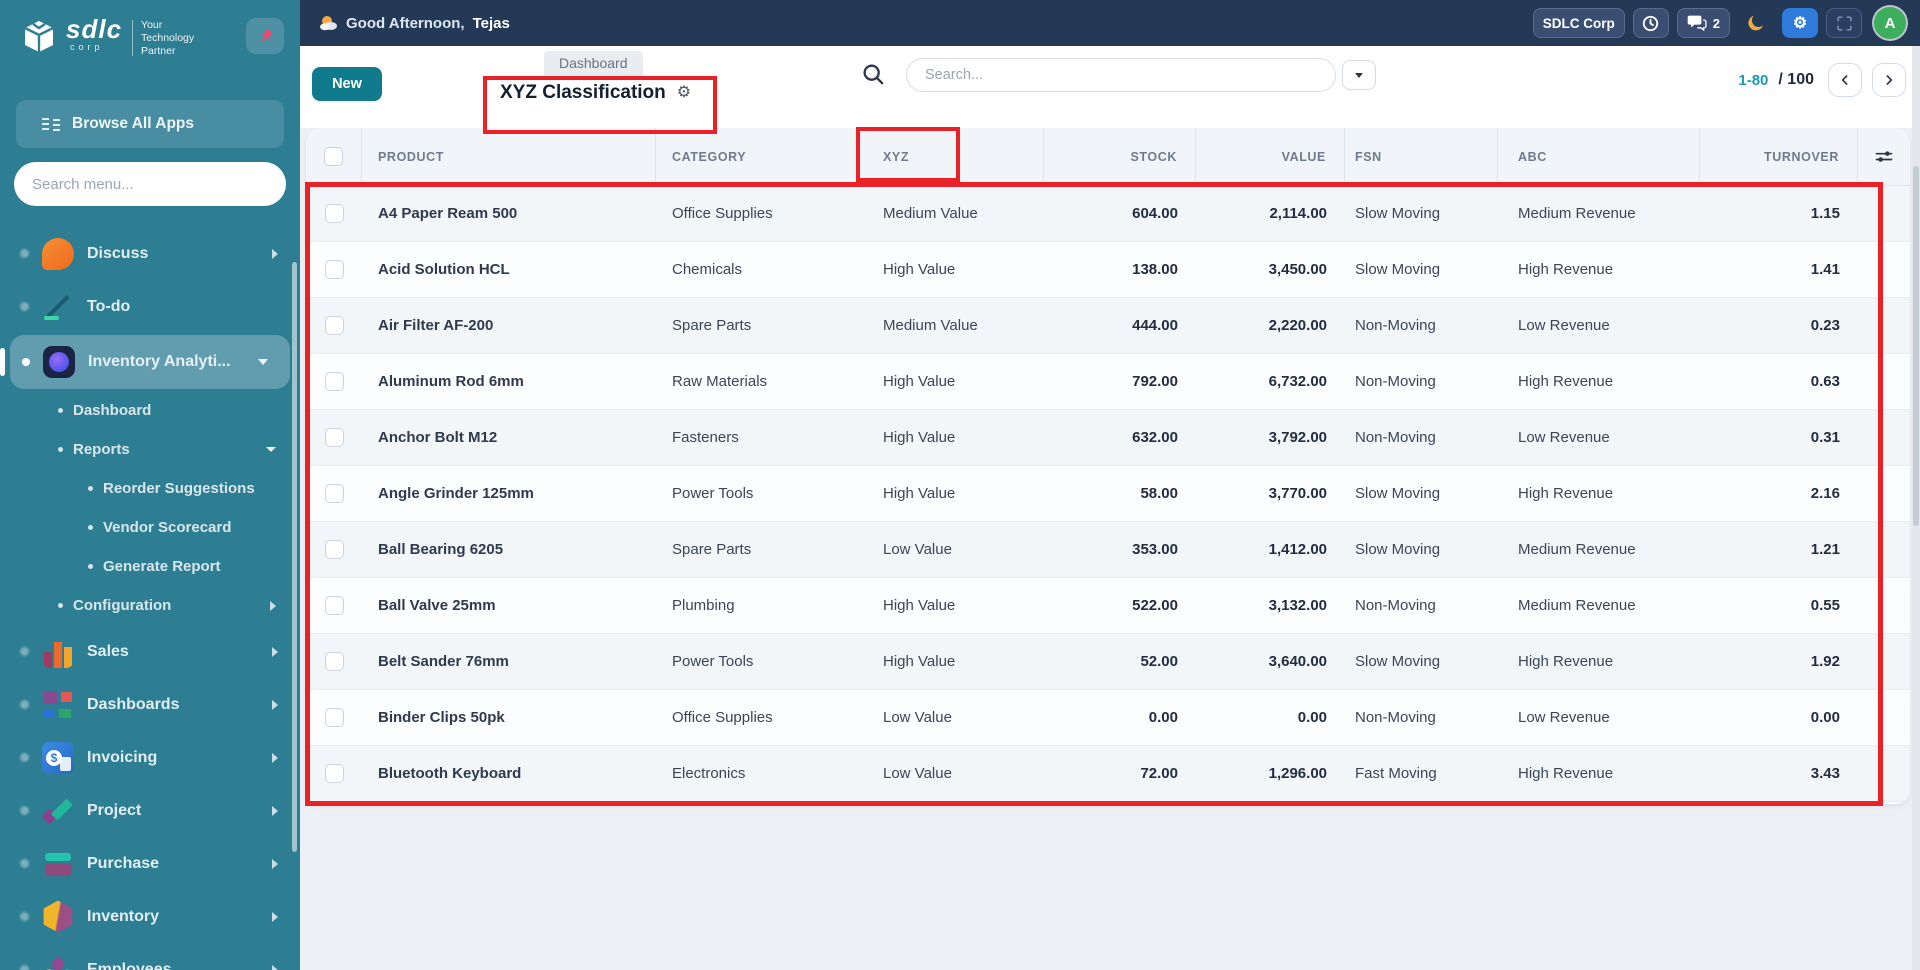 This screenshot has height=970, width=1920. What do you see at coordinates (150, 704) in the screenshot?
I see `sidebar-app-item: Dashboards` at bounding box center [150, 704].